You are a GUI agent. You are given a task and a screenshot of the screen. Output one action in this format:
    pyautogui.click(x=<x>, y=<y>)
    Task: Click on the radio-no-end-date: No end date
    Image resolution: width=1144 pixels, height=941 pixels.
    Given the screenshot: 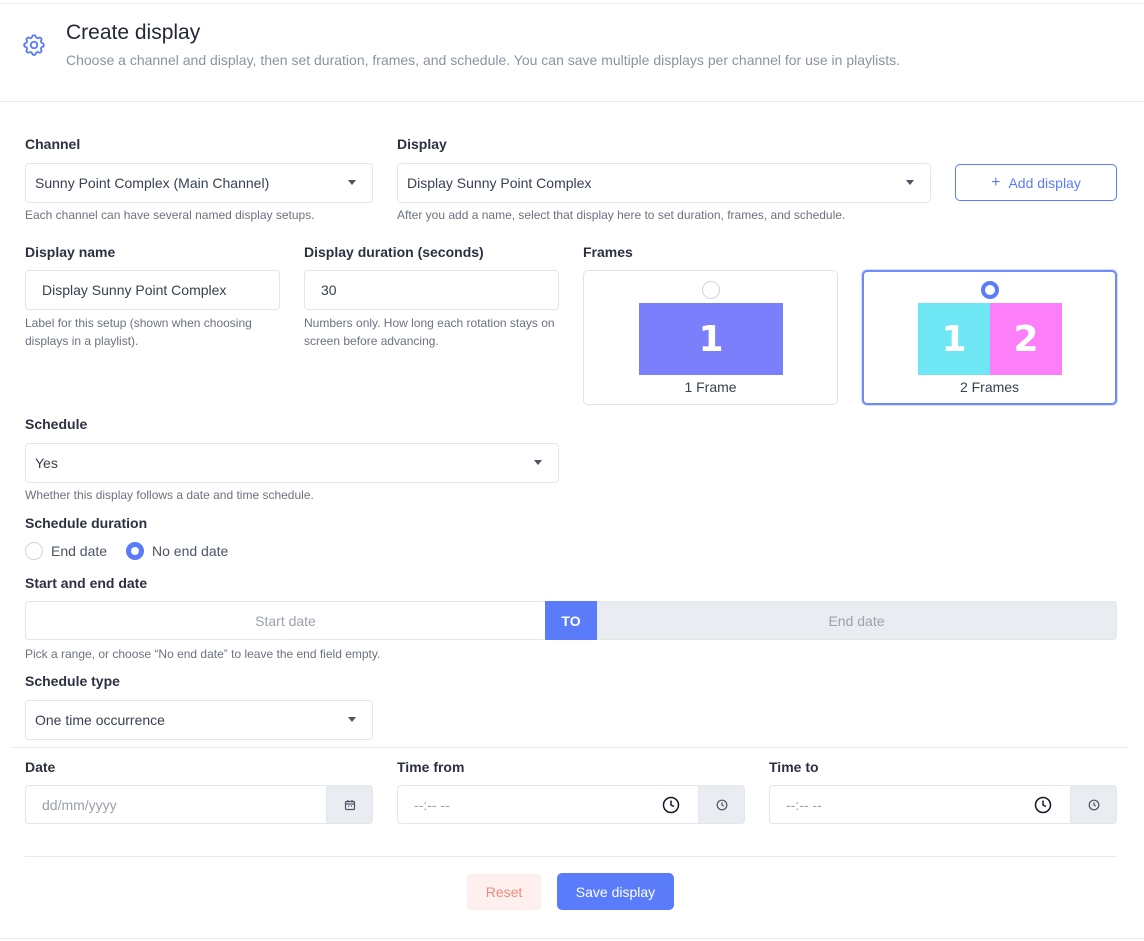 What is the action you would take?
    pyautogui.click(x=177, y=551)
    